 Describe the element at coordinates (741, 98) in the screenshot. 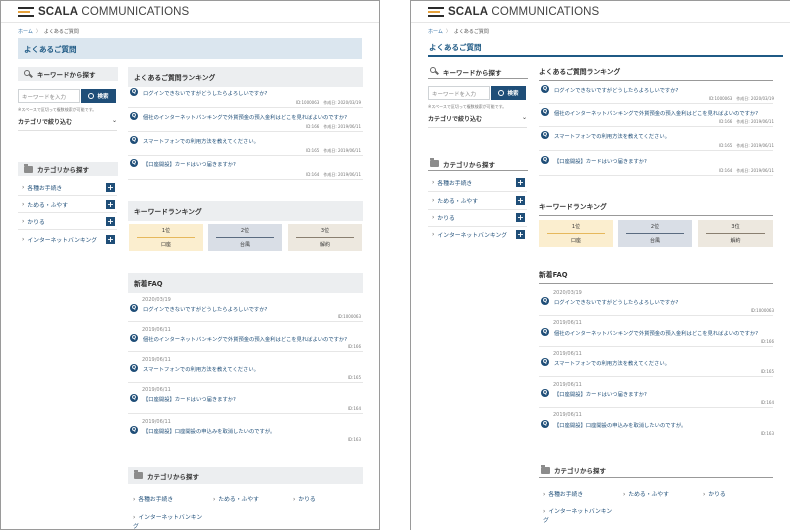

I see `ranking-question-meta: ID:1000063 作成日: 2020/03/19` at that location.